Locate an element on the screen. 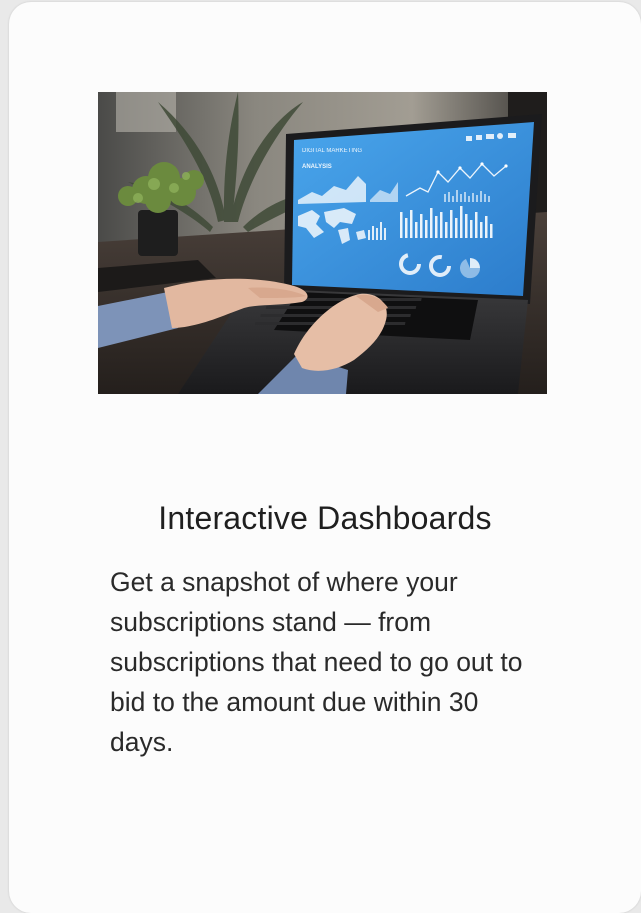  screen-section: ANALYSIS is located at coordinates (317, 167).